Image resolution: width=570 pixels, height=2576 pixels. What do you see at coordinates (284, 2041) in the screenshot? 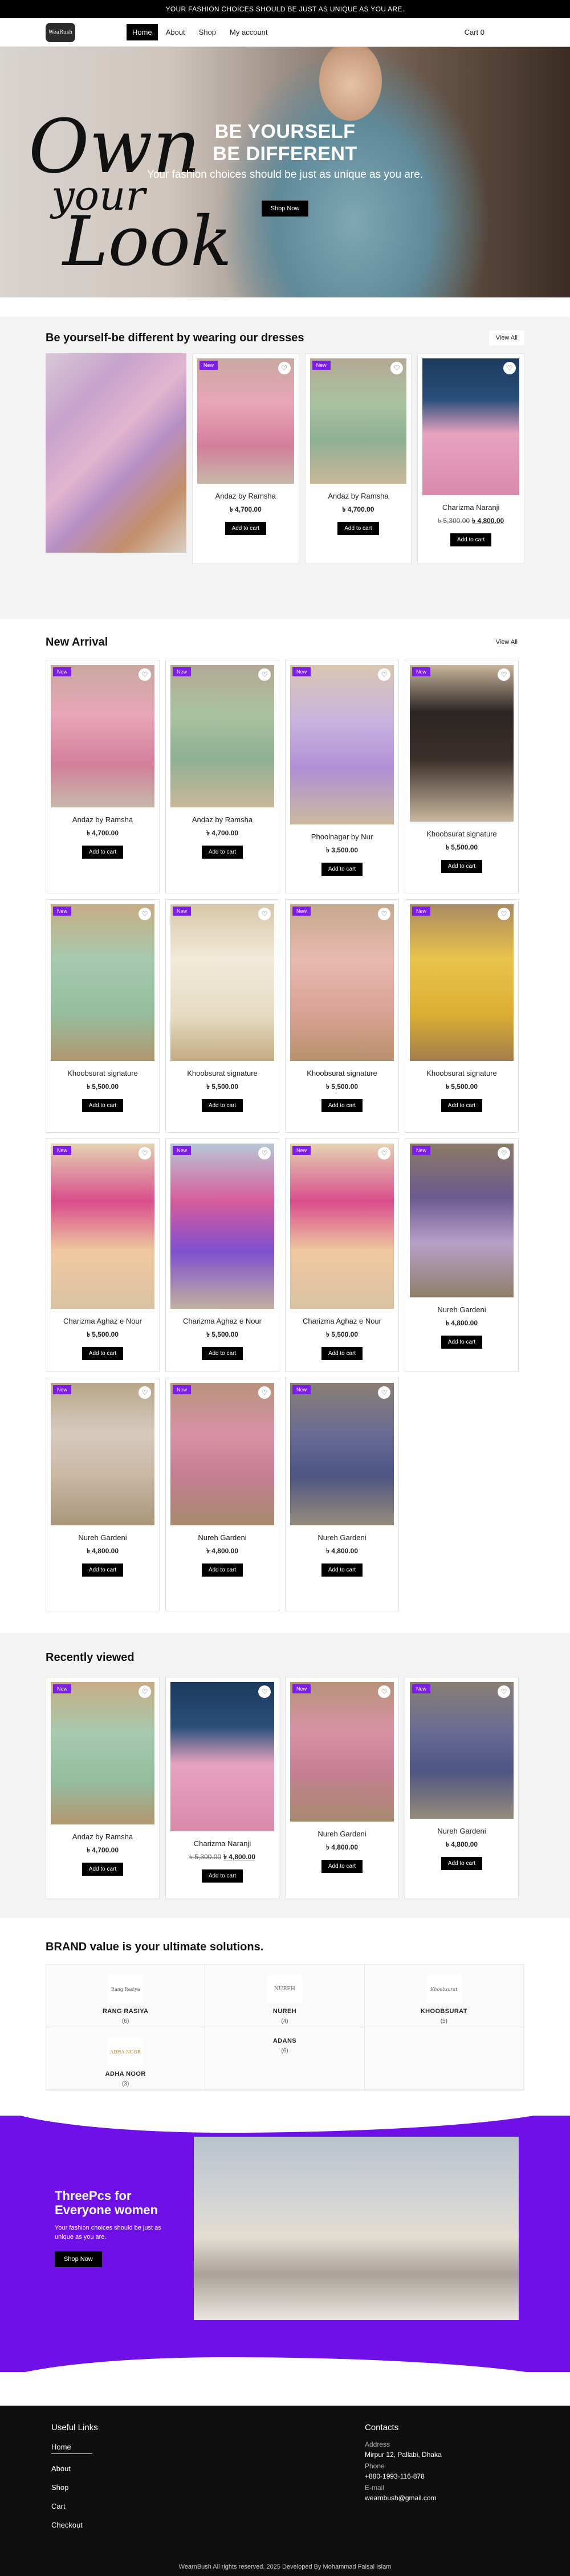
I see `brand-name: ADANS` at bounding box center [284, 2041].